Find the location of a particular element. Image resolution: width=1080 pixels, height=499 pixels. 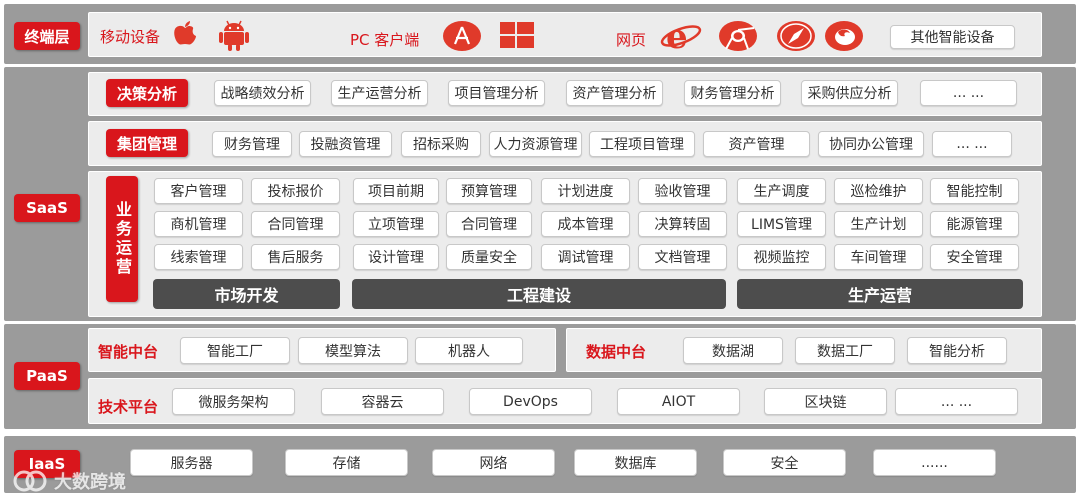

group-item: 投融资管理 is located at coordinates (345, 144).